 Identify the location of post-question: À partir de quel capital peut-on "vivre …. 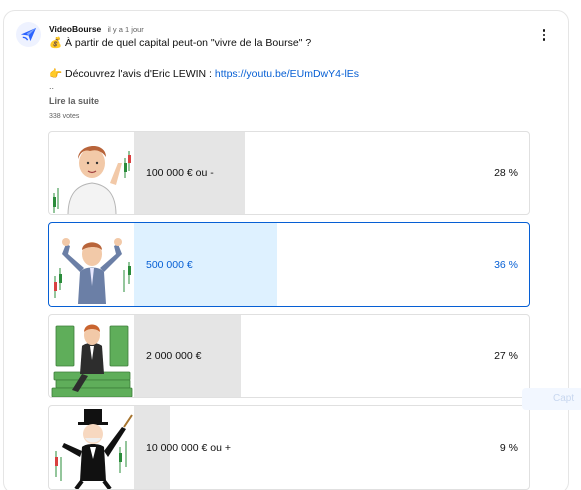
(188, 43).